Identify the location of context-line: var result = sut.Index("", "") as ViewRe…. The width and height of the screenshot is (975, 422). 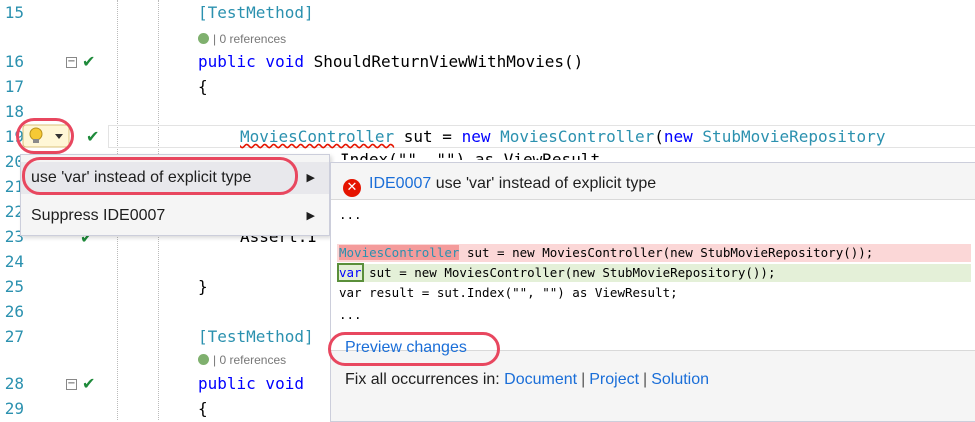
(508, 292).